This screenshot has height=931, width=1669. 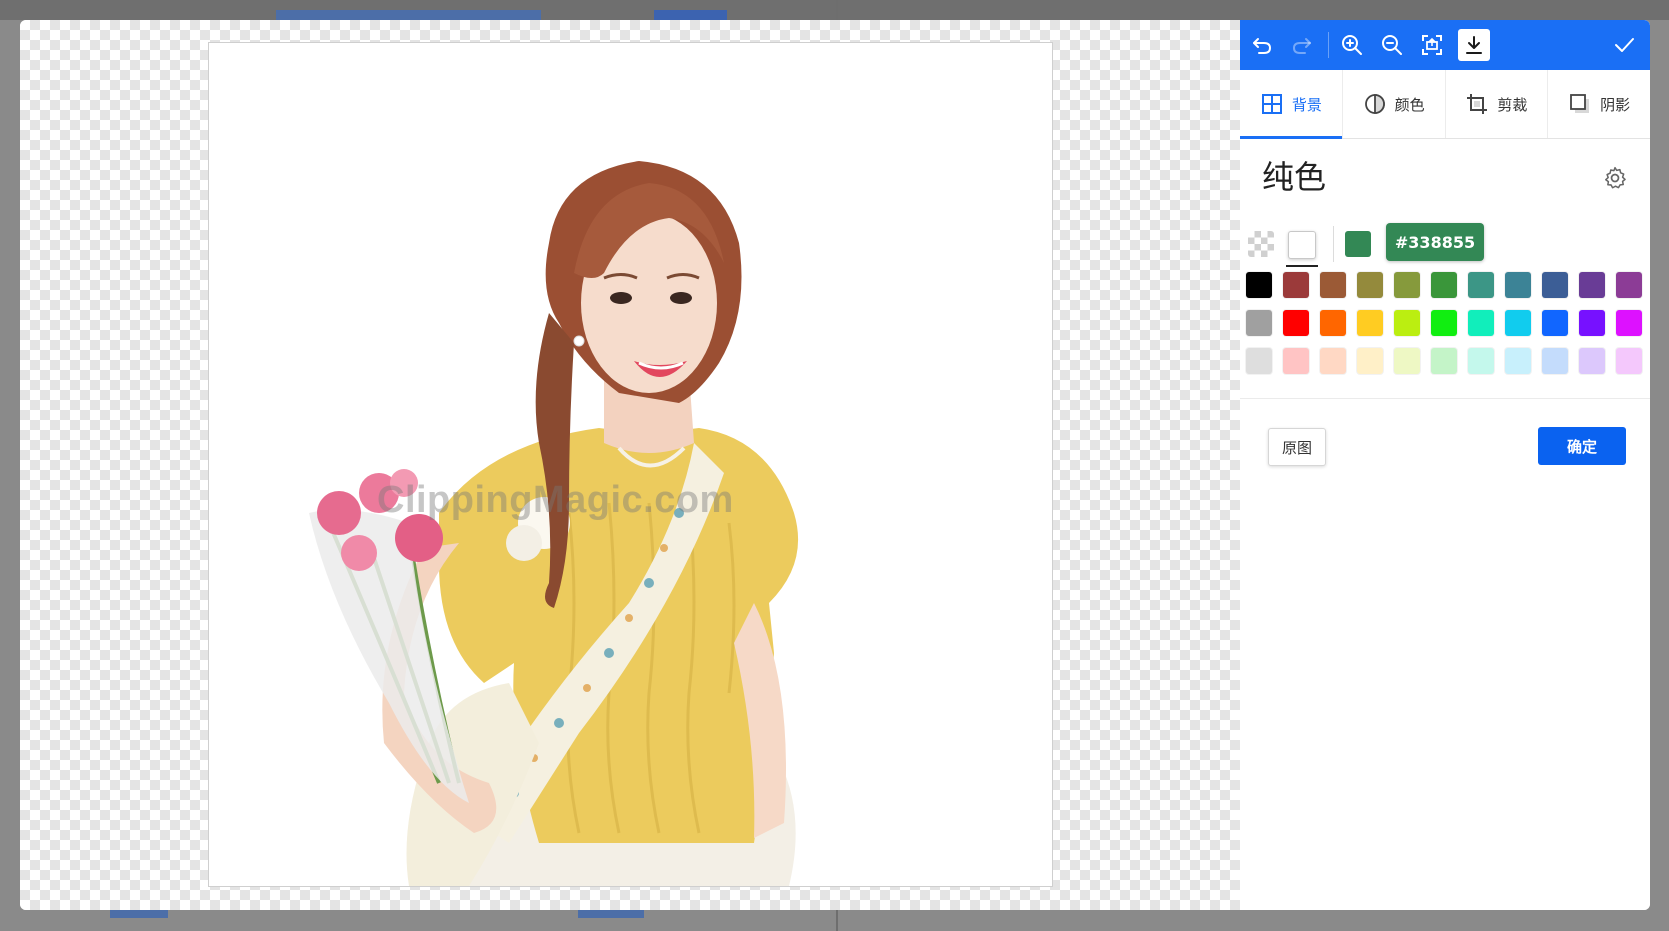 What do you see at coordinates (1302, 245) in the screenshot?
I see `white-swatch` at bounding box center [1302, 245].